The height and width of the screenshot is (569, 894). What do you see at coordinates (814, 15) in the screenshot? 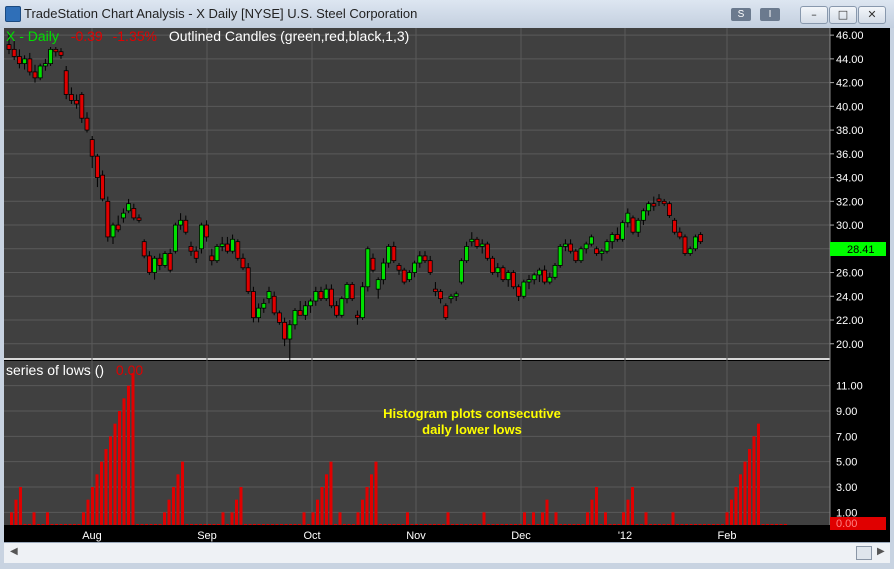
I see `minimize-button: –` at bounding box center [814, 15].